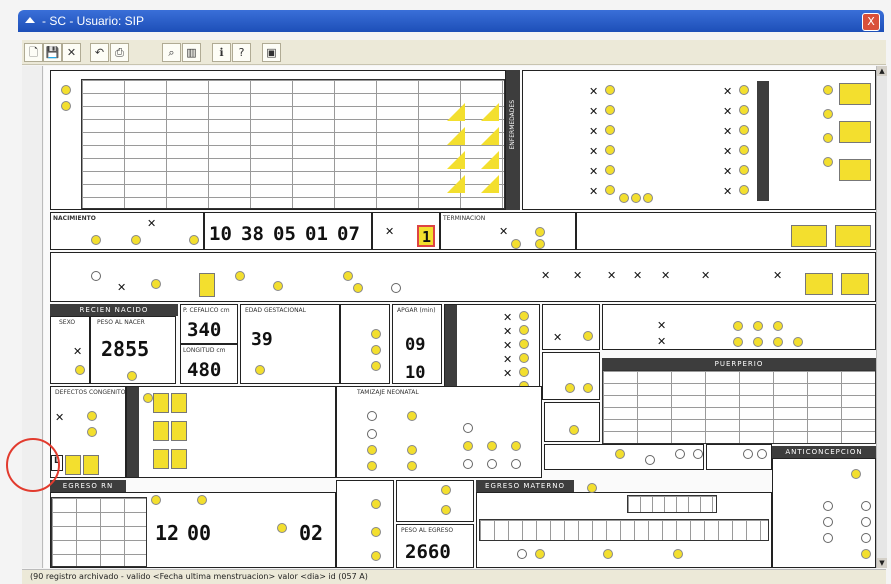  Describe the element at coordinates (624, 530) in the screenshot. I see `egreso-materno-grid` at that location.